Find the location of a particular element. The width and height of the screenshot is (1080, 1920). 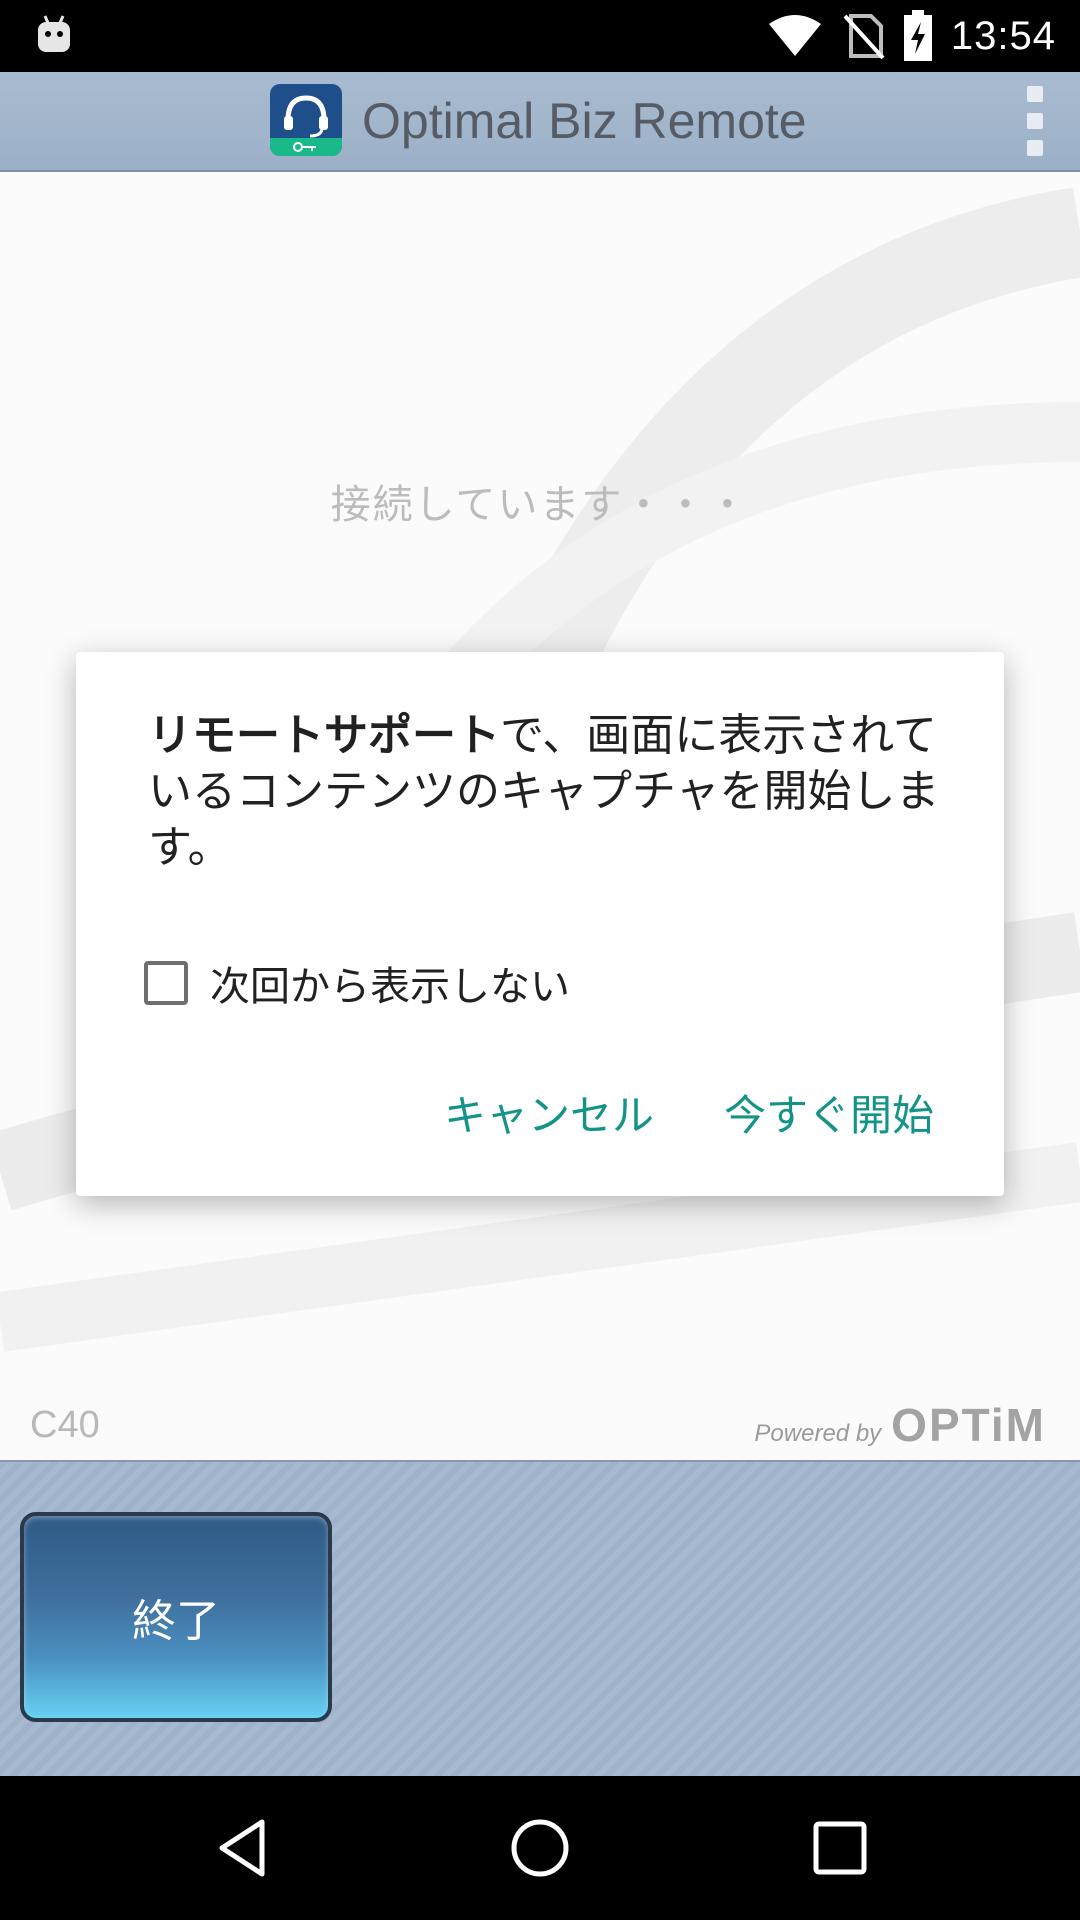

dialog-message: リモートサポートで、画面に表示されているコンテンツのキャプチャを開始します。 is located at coordinates (548, 792).